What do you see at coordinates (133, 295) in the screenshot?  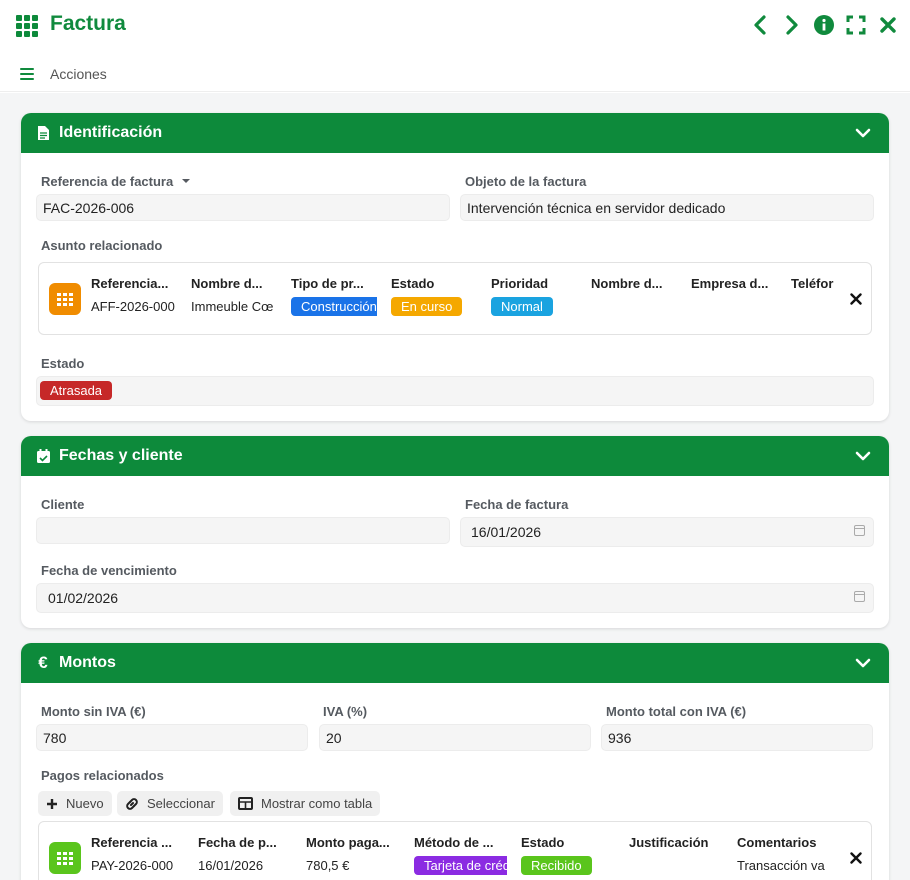 I see `col-referencia: Referencia... AFF-2026-000` at bounding box center [133, 295].